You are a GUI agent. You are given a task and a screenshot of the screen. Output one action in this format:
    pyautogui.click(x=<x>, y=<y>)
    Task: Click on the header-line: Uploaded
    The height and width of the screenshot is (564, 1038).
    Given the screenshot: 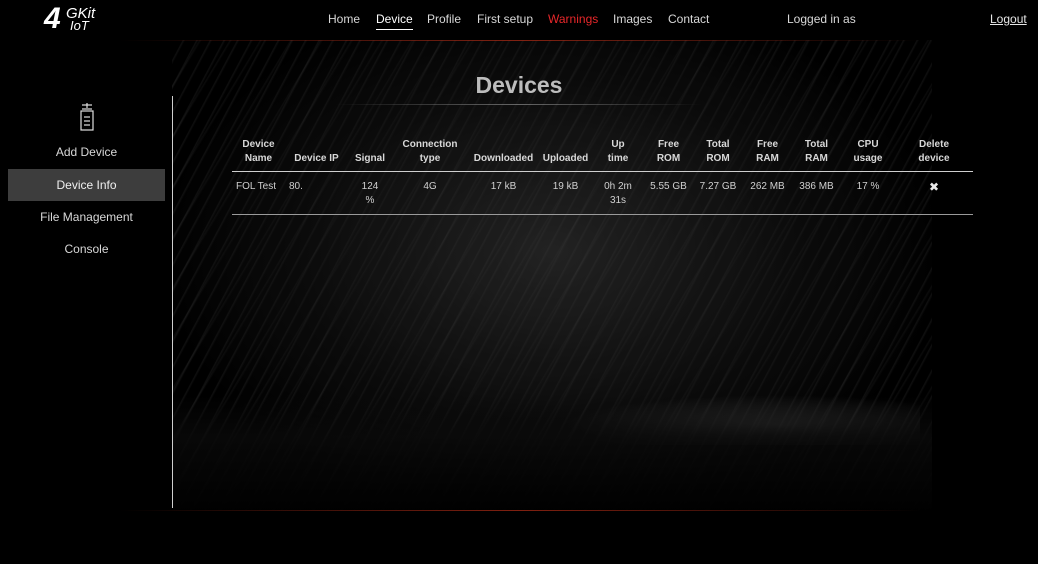 What is the action you would take?
    pyautogui.click(x=565, y=158)
    